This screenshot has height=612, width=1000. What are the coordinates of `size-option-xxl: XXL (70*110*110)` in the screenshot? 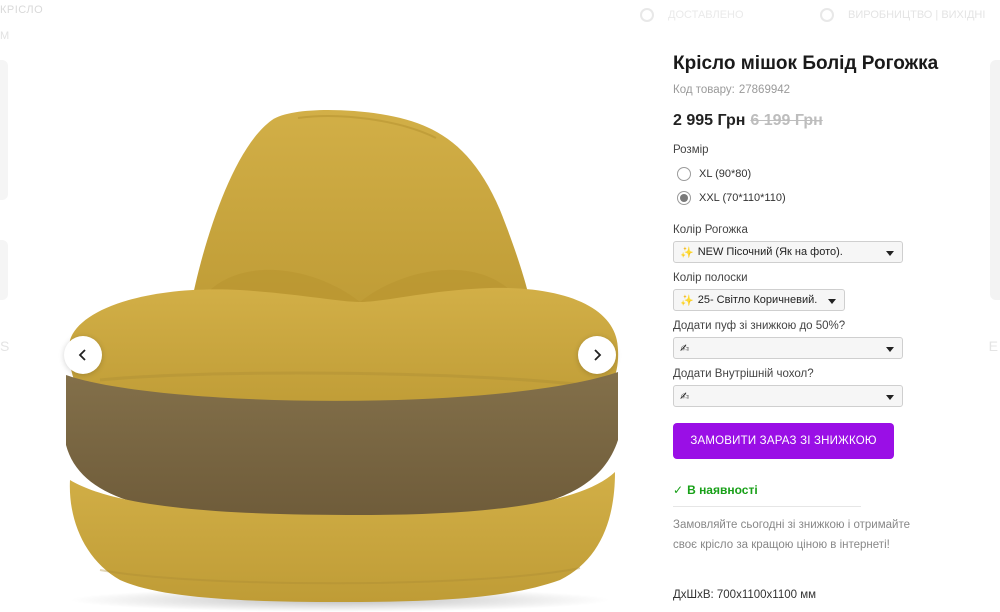 It's located at (825, 198).